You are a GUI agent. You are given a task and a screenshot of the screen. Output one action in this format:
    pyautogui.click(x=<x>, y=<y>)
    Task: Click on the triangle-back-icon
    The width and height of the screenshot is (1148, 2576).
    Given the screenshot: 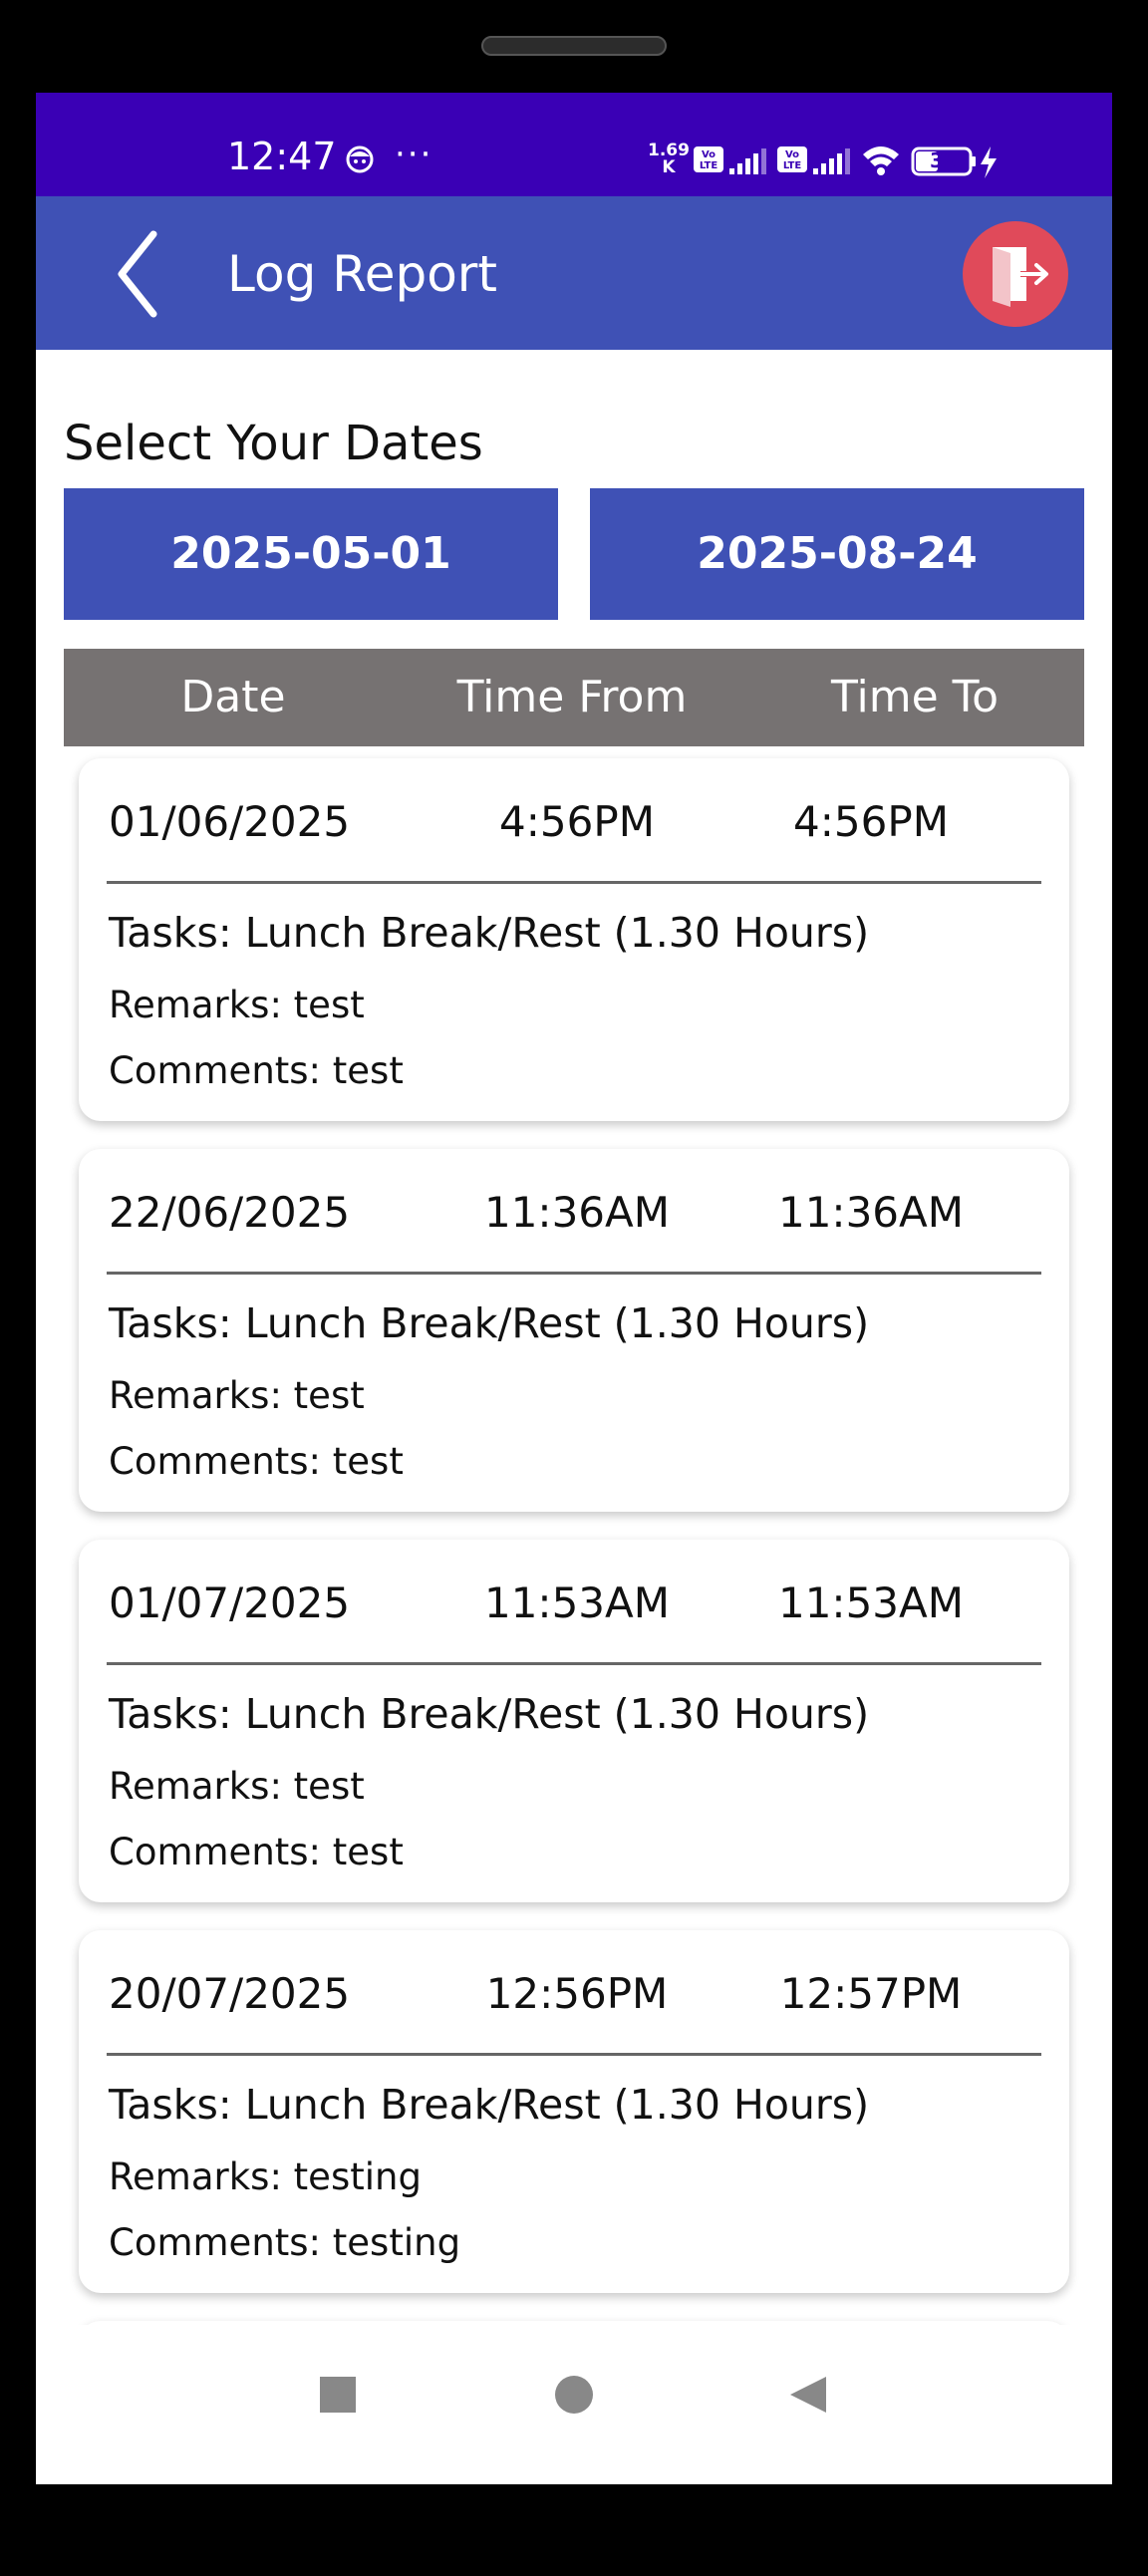 What is the action you would take?
    pyautogui.click(x=808, y=2395)
    